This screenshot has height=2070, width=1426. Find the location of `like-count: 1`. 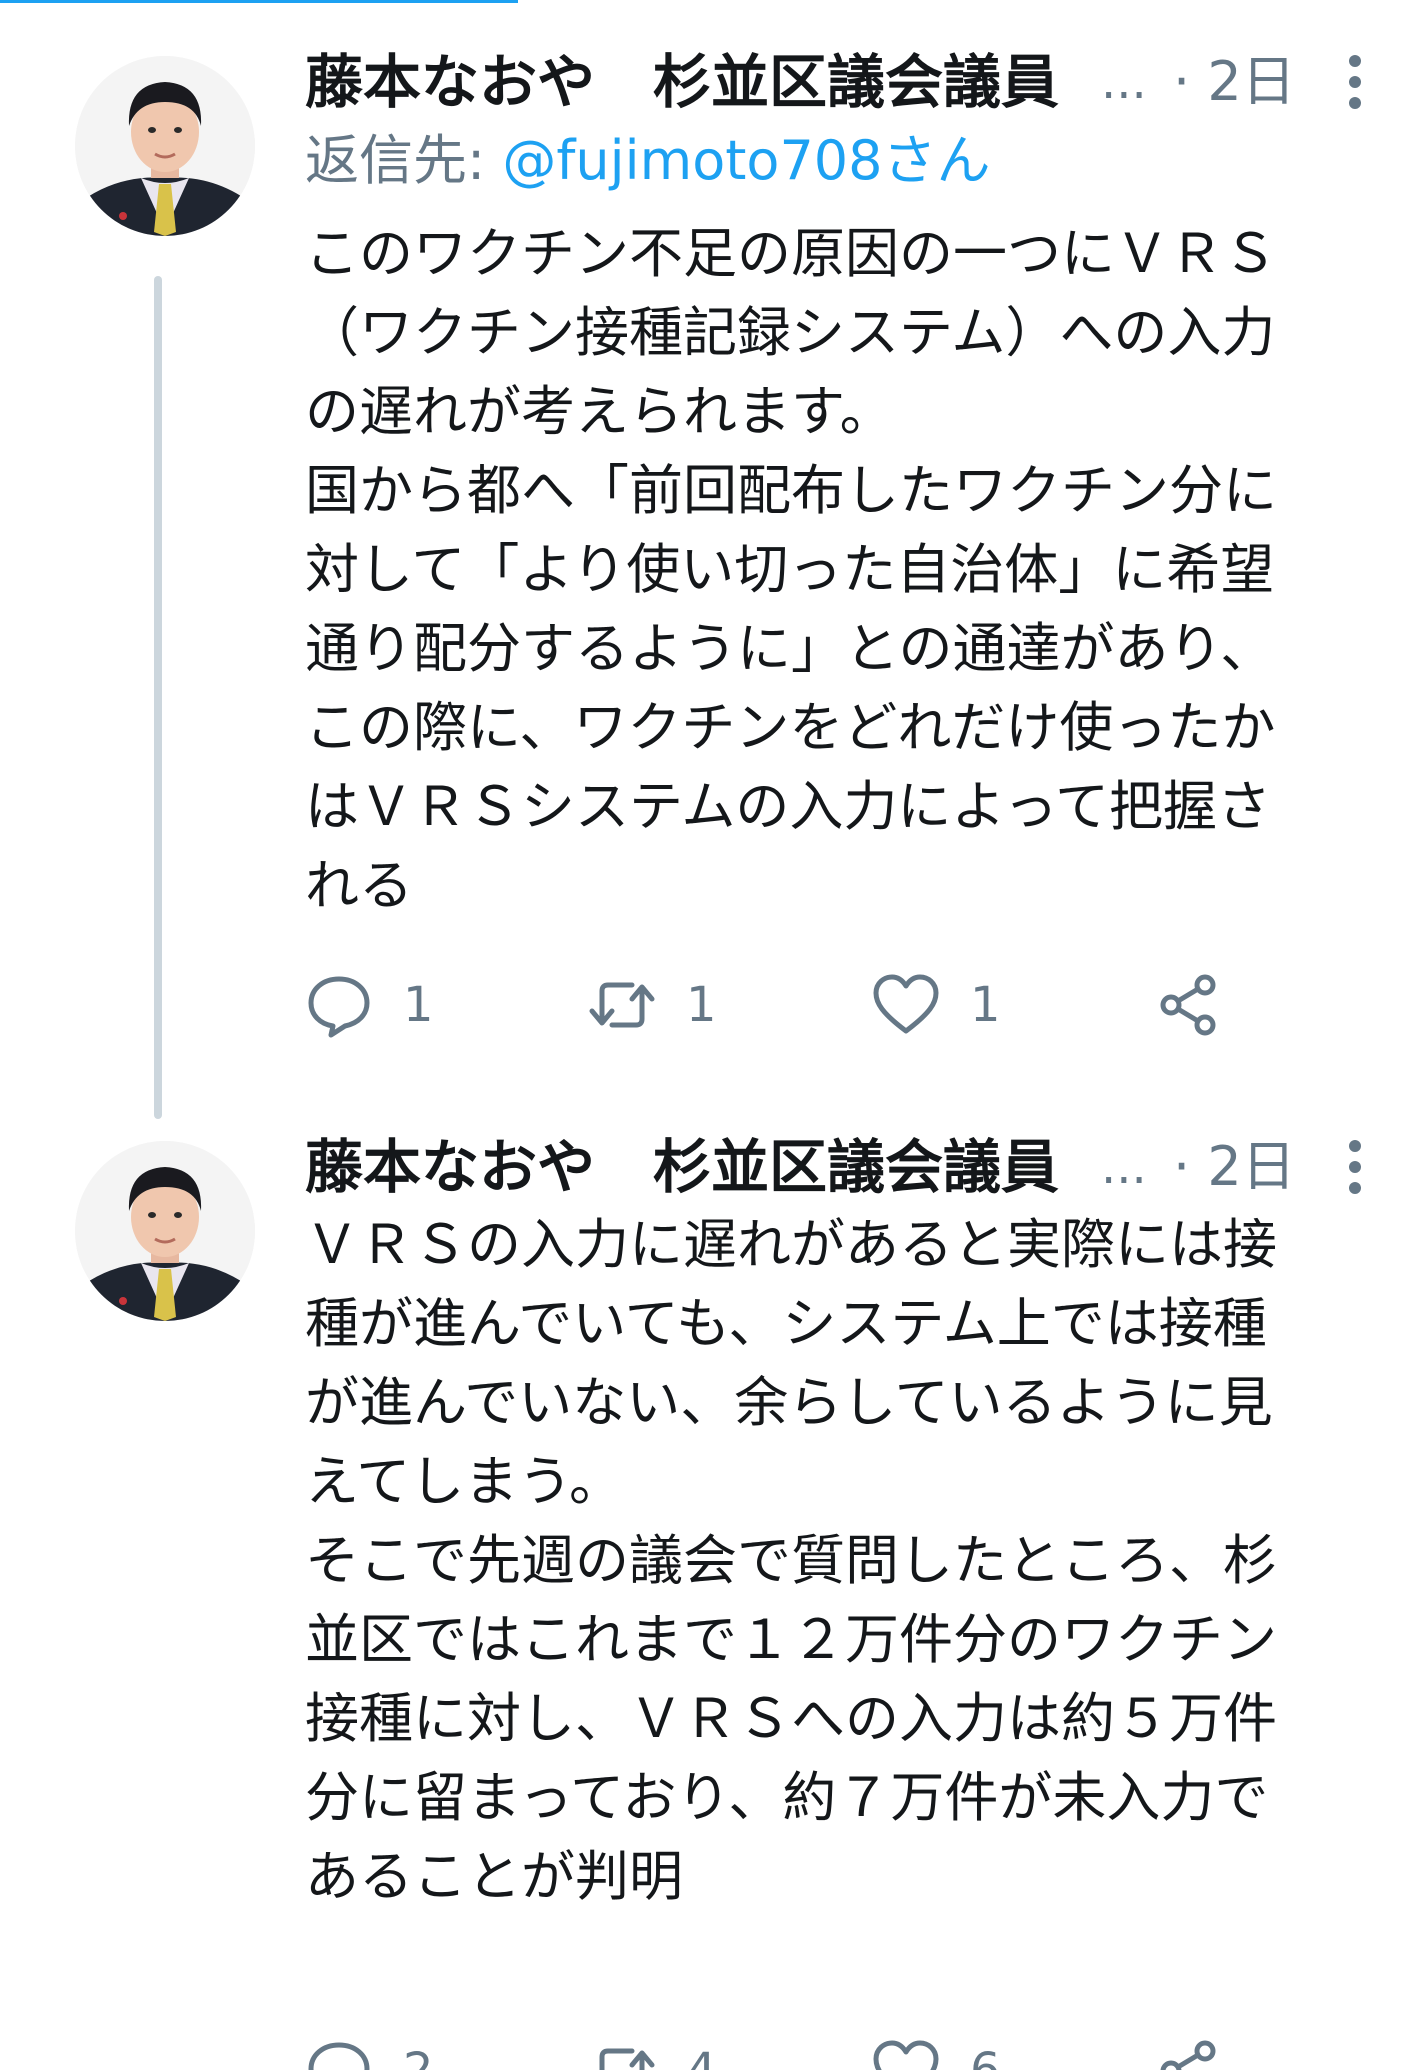

like-count: 1 is located at coordinates (985, 1005).